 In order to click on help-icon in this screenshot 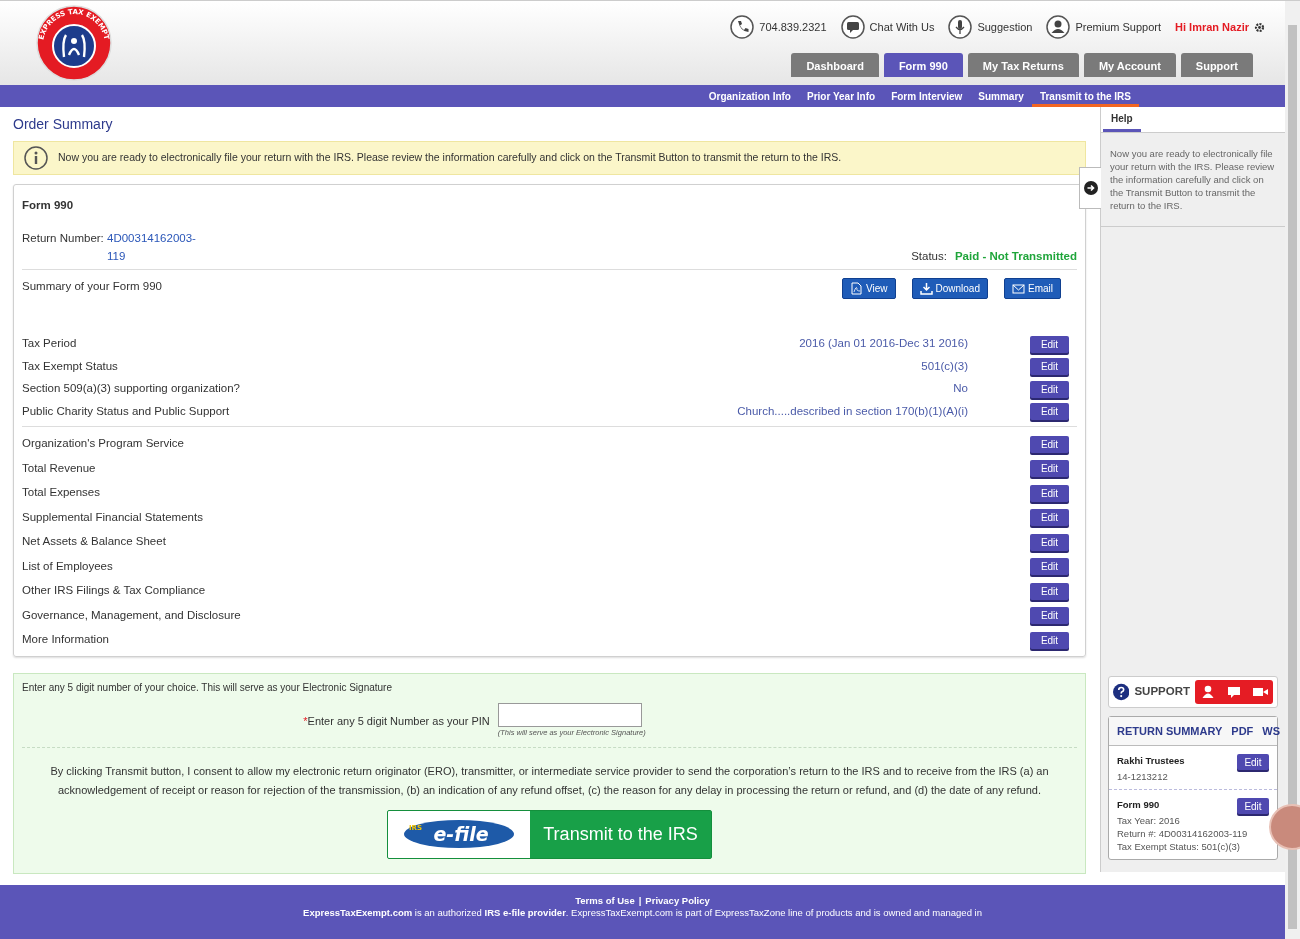, I will do `click(1121, 691)`.